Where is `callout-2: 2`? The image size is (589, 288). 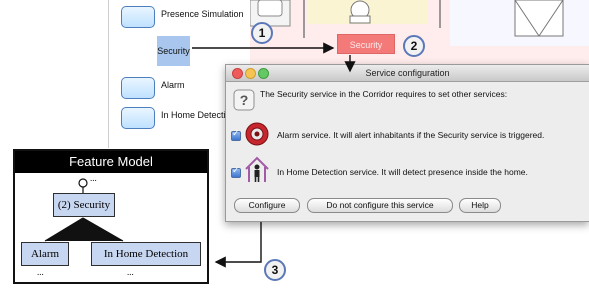
callout-2: 2 is located at coordinates (414, 46).